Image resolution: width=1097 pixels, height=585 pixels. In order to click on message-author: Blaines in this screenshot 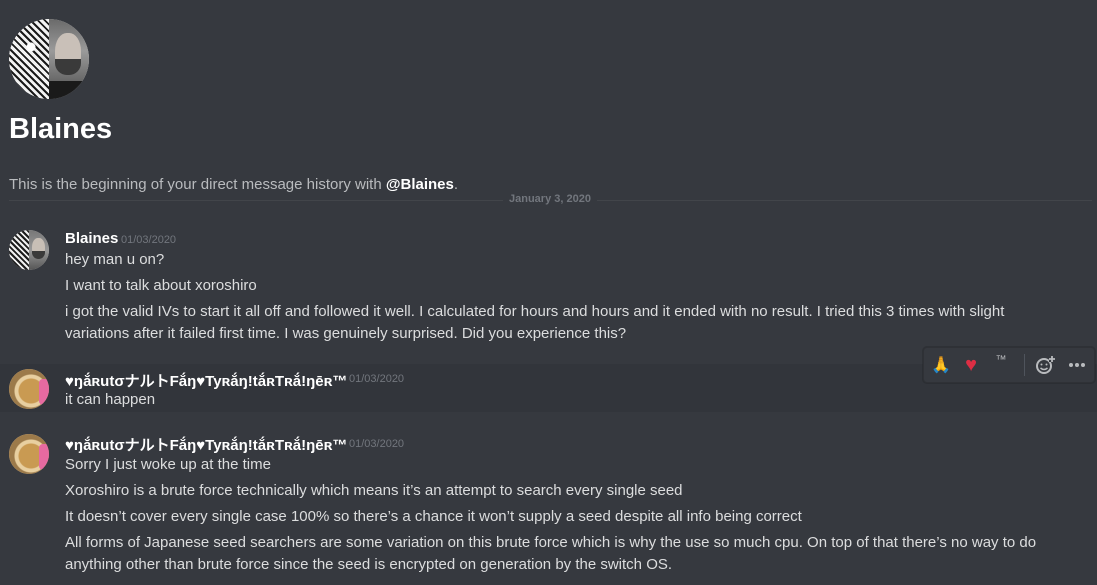, I will do `click(91, 238)`.